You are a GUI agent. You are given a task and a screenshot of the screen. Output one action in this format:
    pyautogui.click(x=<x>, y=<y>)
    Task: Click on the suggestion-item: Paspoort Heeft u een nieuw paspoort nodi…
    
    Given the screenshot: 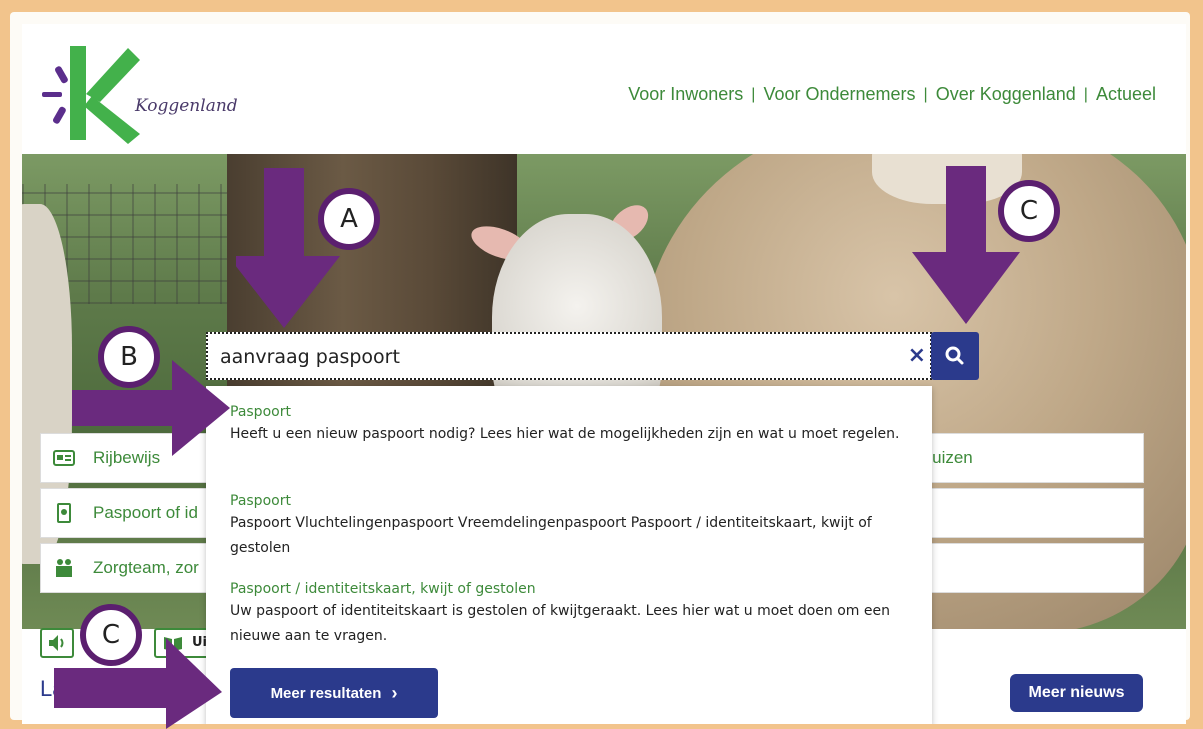 What is the action you would take?
    pyautogui.click(x=570, y=425)
    